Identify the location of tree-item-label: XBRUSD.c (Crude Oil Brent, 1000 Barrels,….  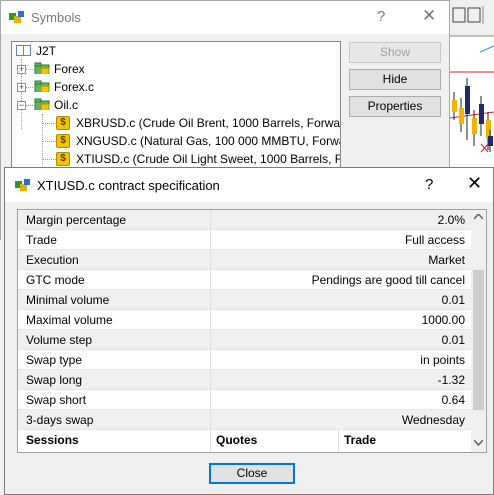
(208, 123).